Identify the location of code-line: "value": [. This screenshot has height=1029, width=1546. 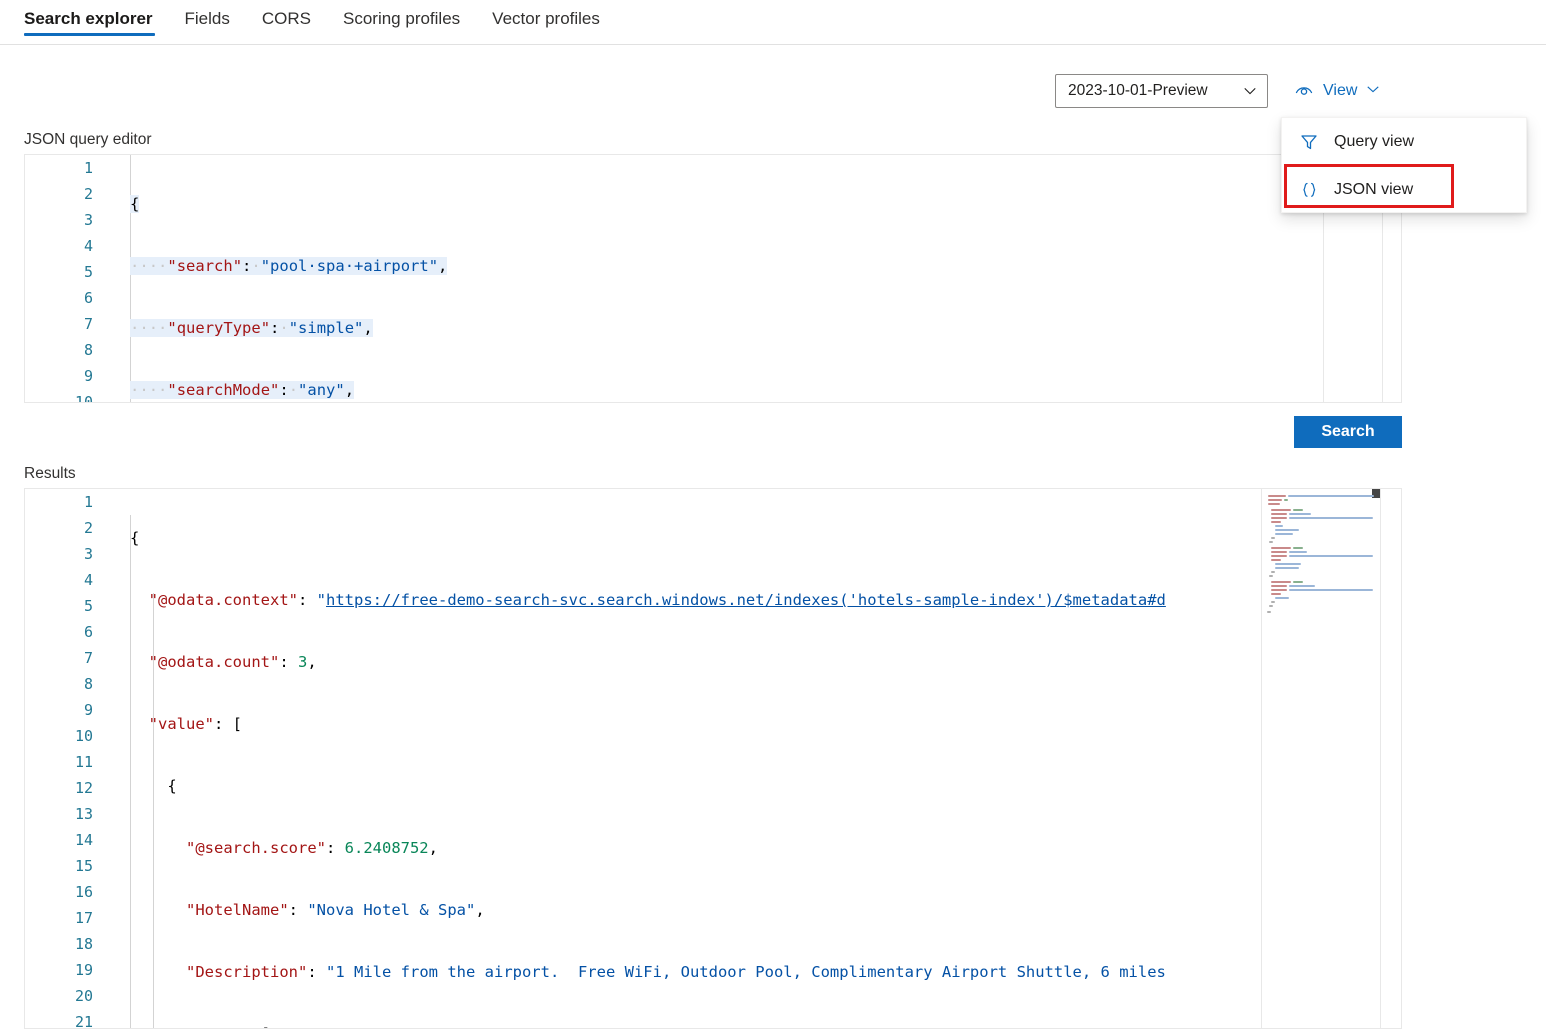
(195, 724).